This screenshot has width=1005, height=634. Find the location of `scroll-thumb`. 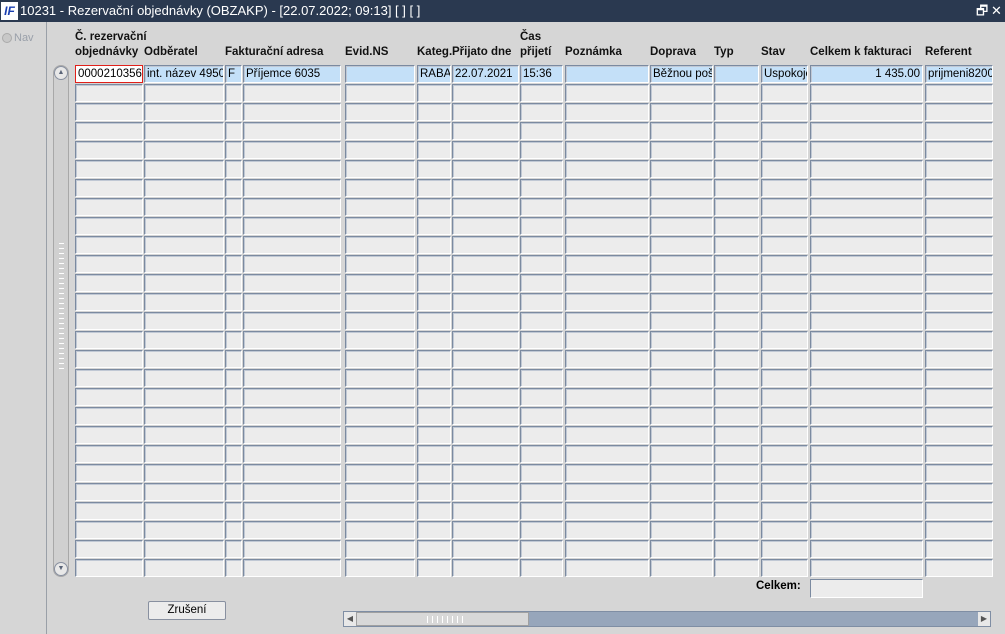

scroll-thumb is located at coordinates (442, 619).